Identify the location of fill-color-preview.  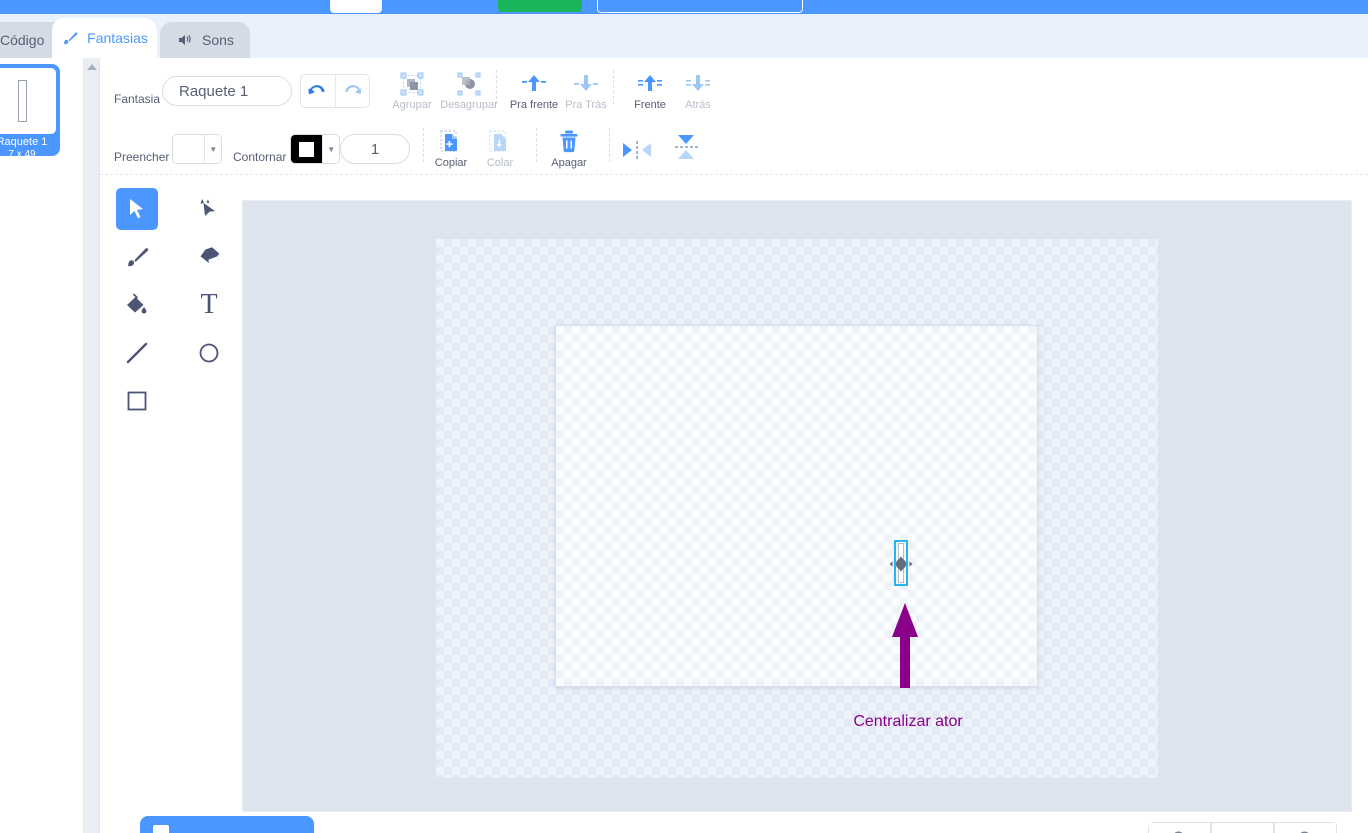
(189, 149).